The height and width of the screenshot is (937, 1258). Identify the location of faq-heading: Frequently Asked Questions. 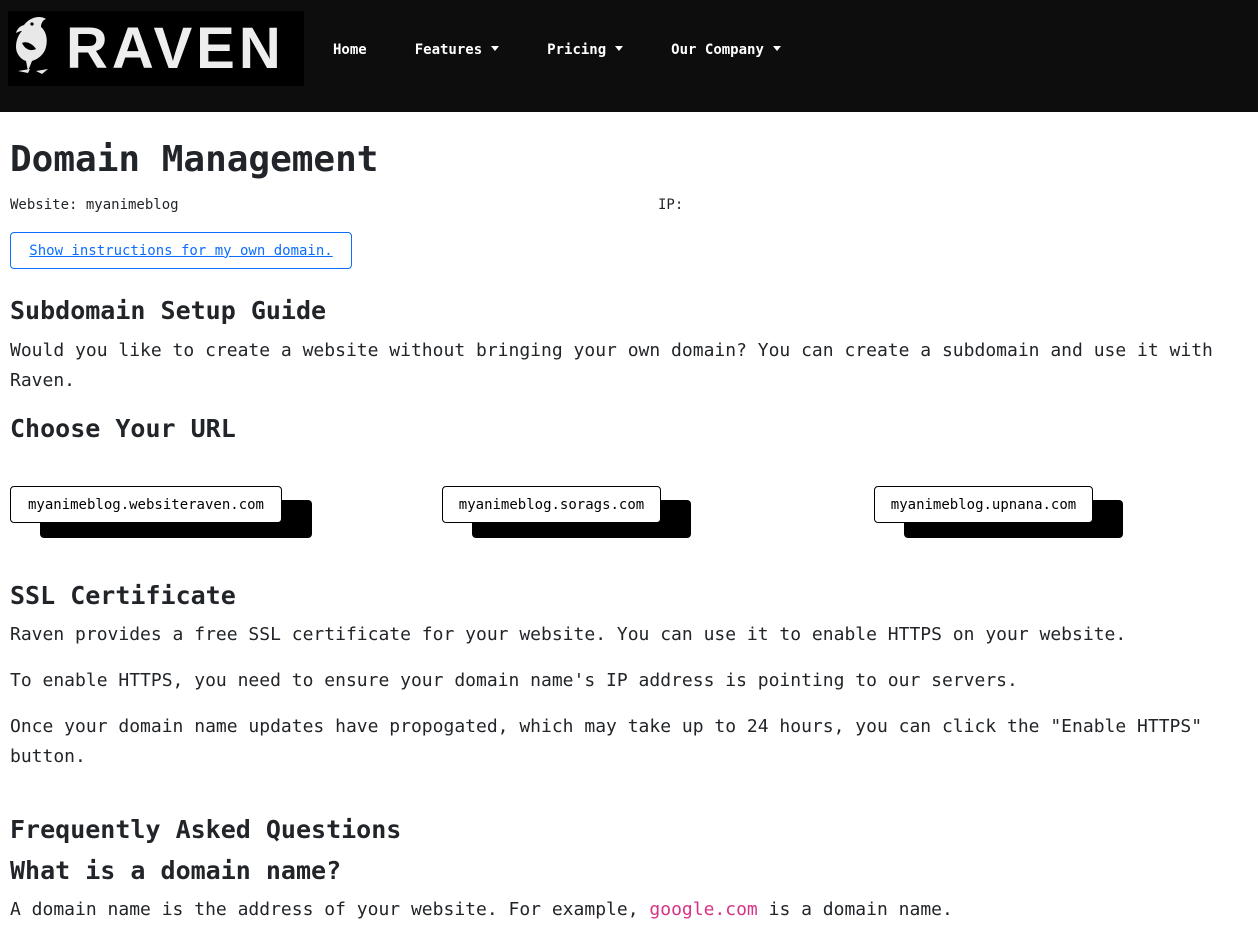
(206, 829).